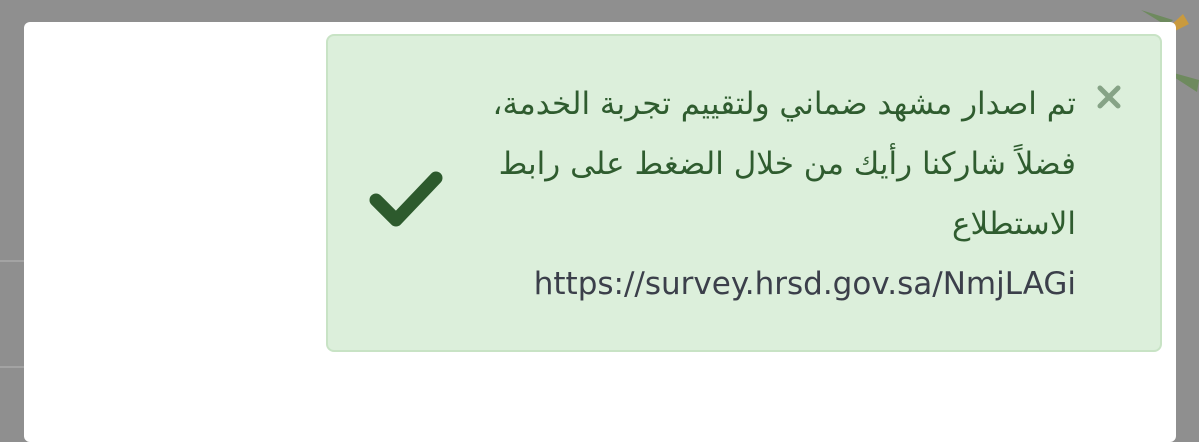 The height and width of the screenshot is (442, 1199). I want to click on close-icon, so click(1109, 97).